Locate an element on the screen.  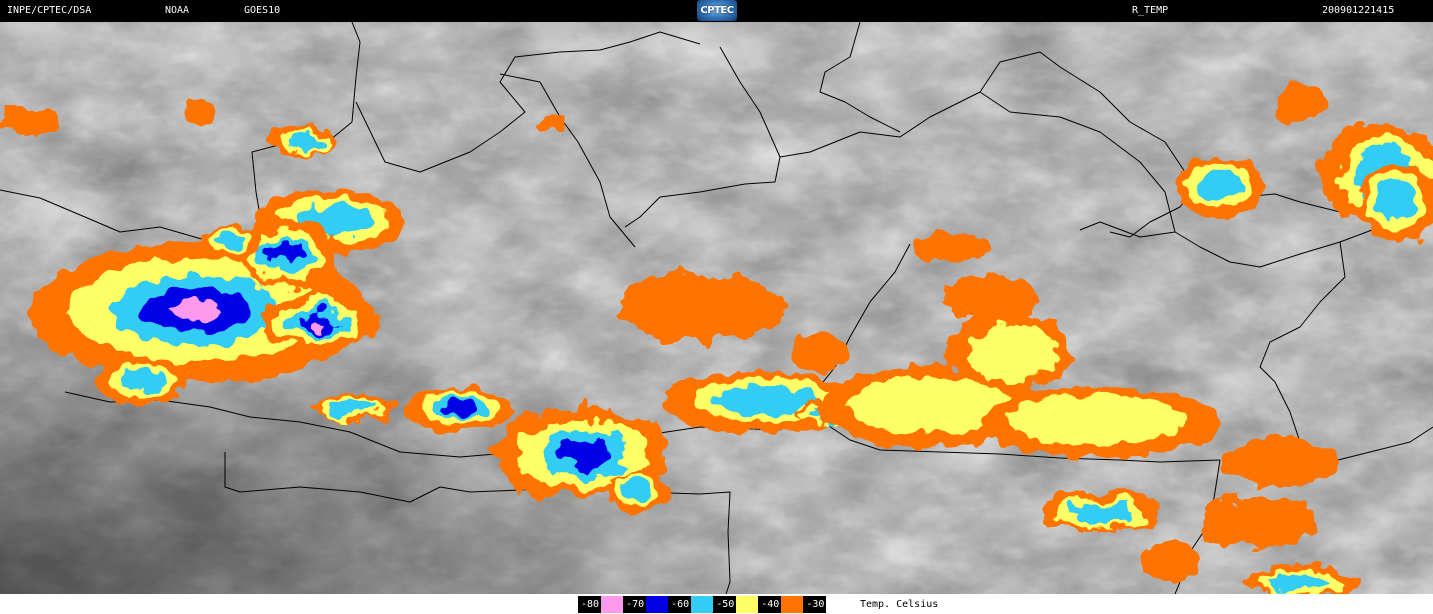
logo-text: CPTEC is located at coordinates (717, 10).